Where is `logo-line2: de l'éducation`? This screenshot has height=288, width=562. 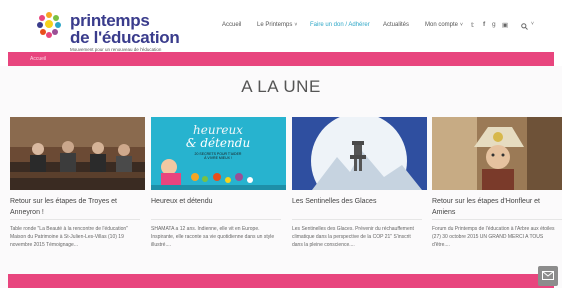
logo-line2: de l'éducation is located at coordinates (125, 37).